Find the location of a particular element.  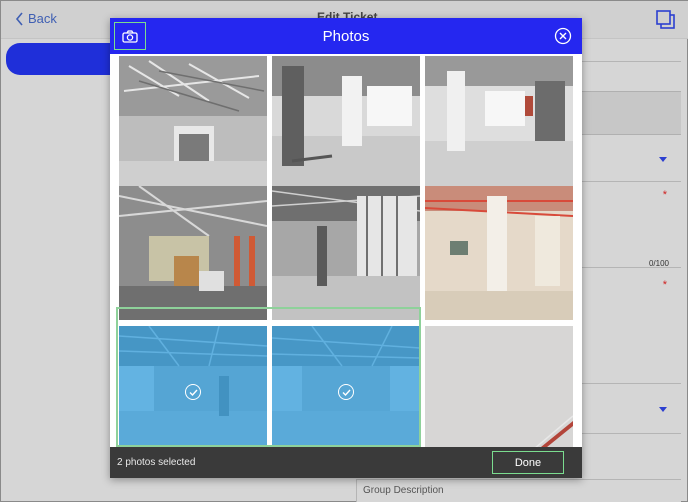

back-button: Back is located at coordinates (36, 18).